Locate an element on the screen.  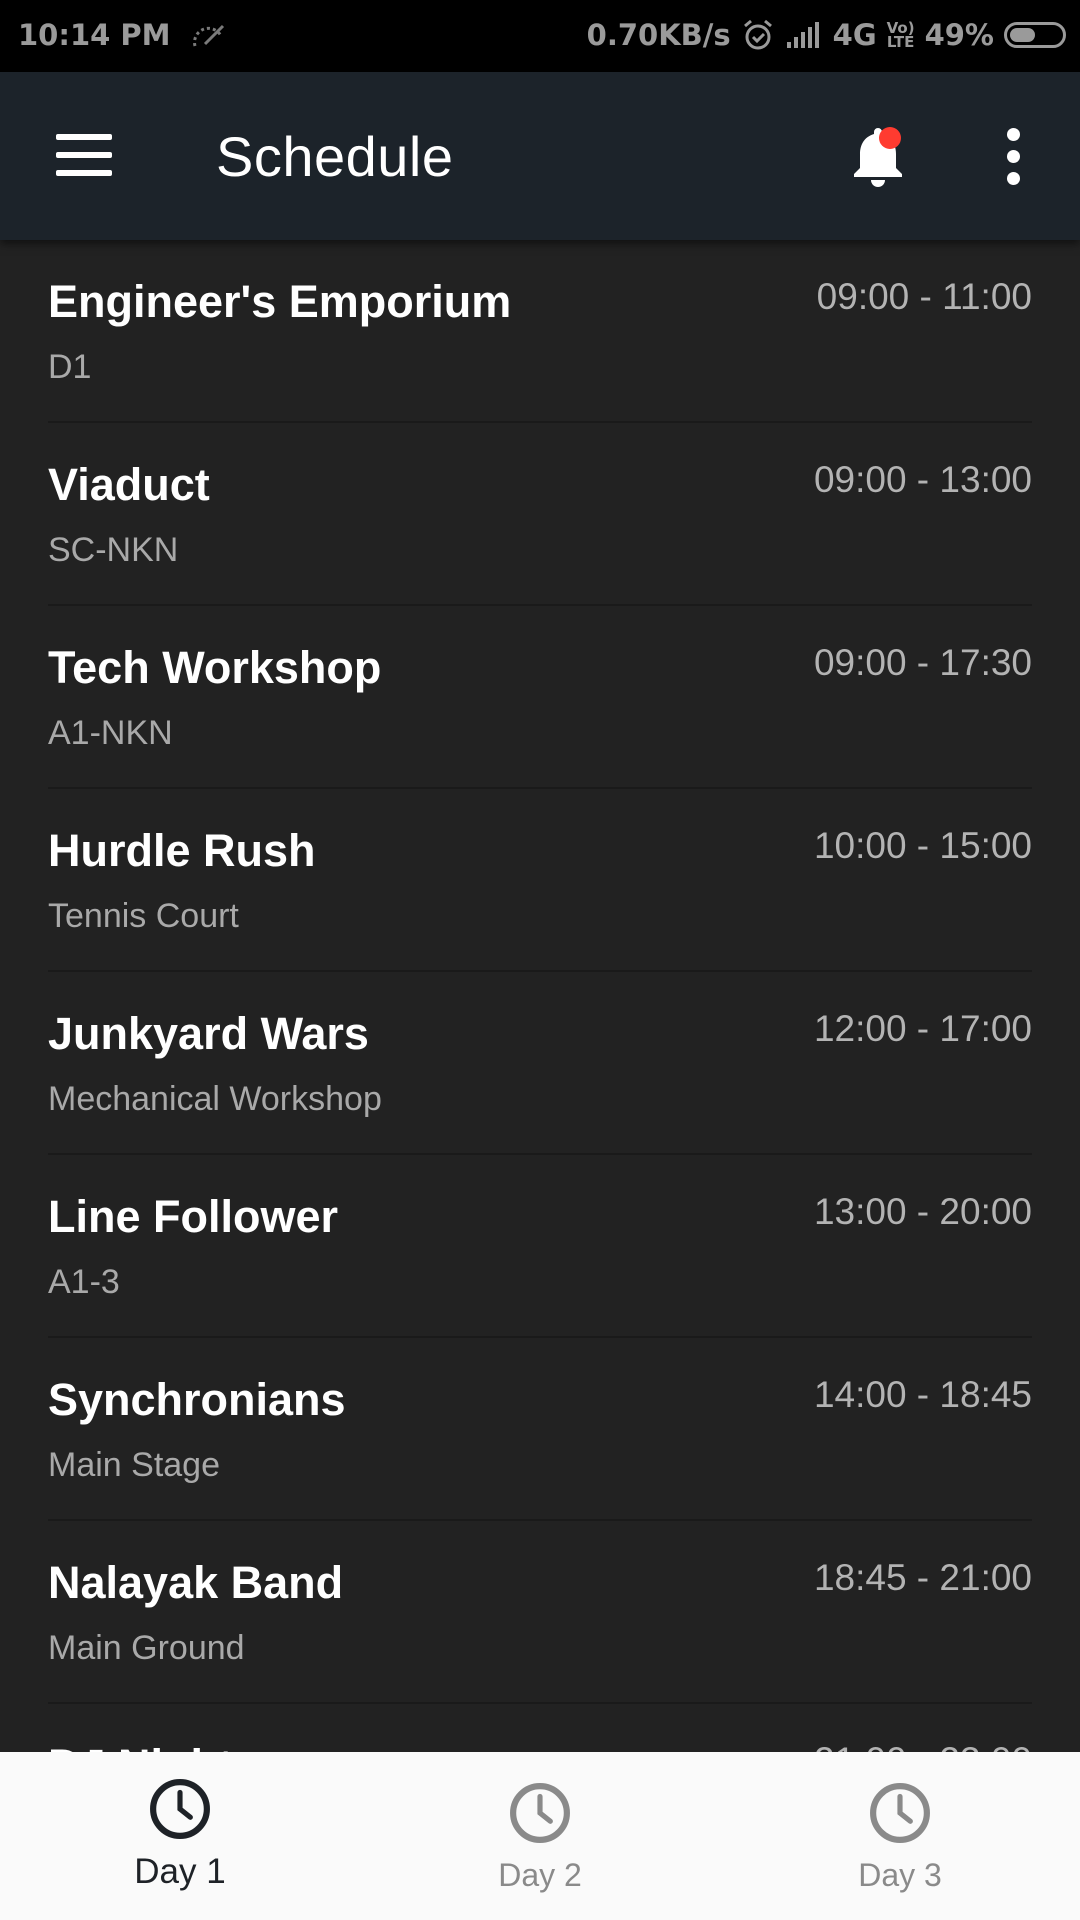
alarm-icon is located at coordinates (757, 34).